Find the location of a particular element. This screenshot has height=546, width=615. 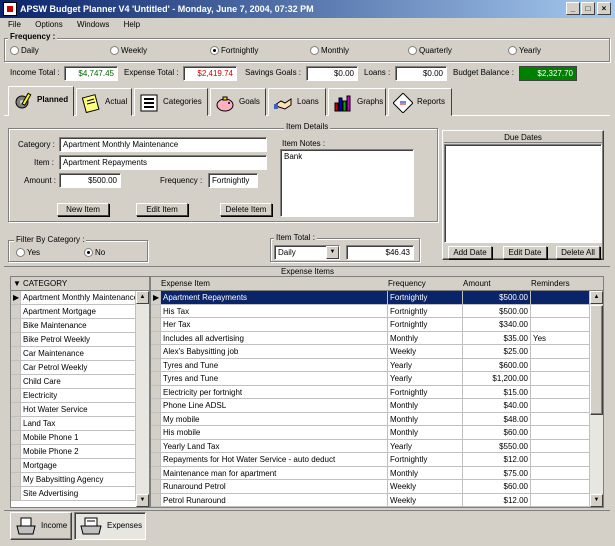

close-button: × is located at coordinates (604, 8).